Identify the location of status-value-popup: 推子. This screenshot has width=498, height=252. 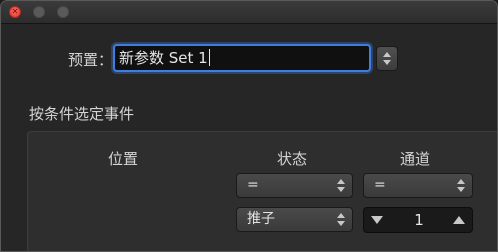
(294, 219).